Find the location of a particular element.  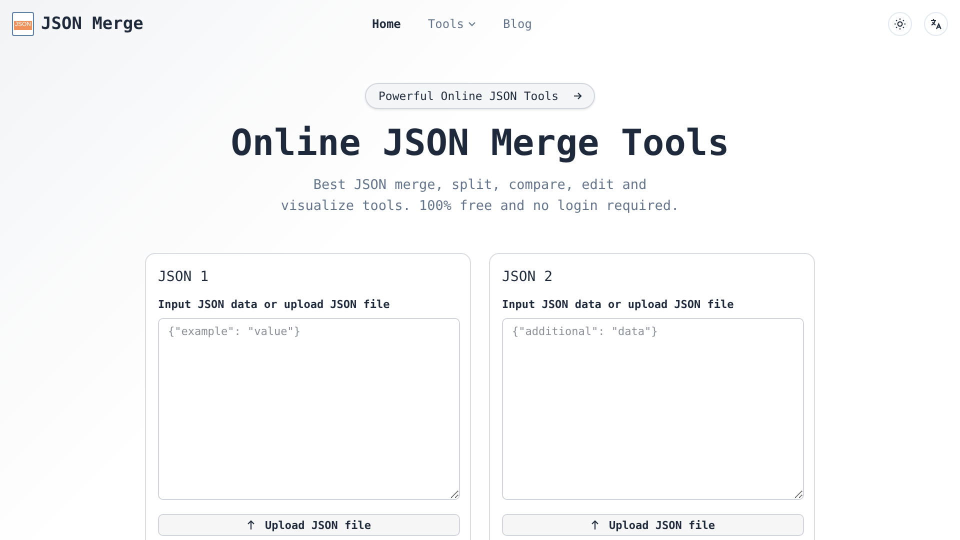

nav-link: Blog is located at coordinates (517, 23).